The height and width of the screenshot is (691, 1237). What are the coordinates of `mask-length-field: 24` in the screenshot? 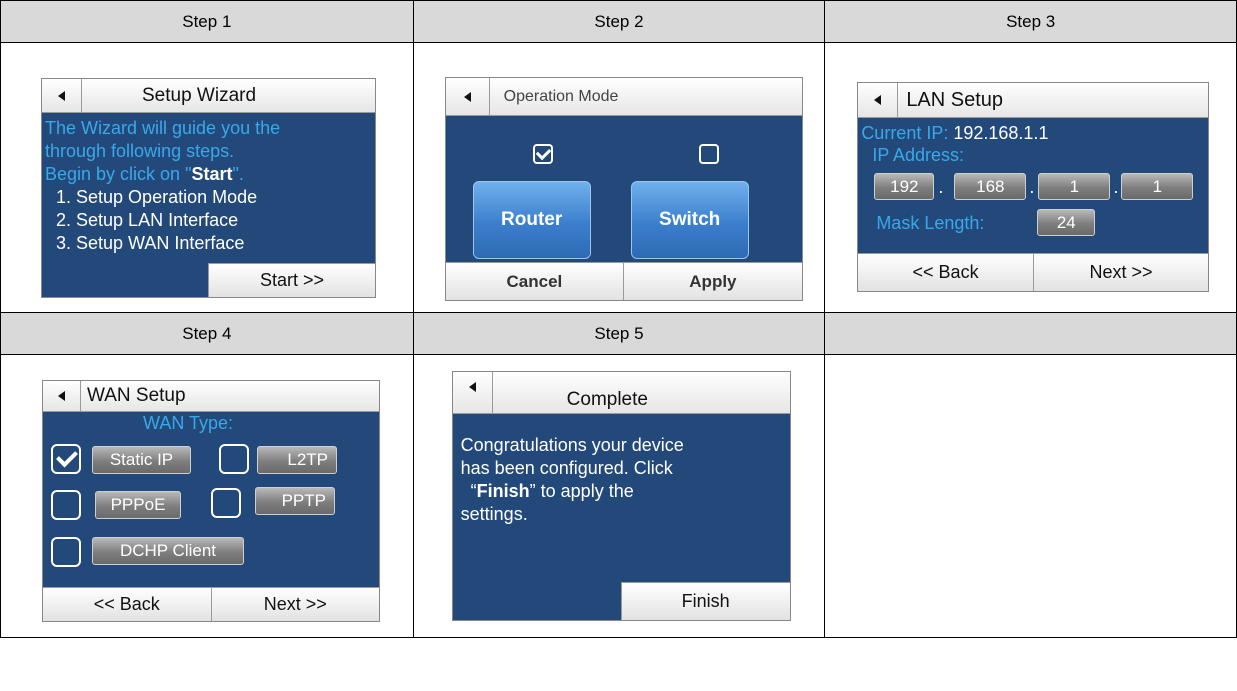 It's located at (1066, 222).